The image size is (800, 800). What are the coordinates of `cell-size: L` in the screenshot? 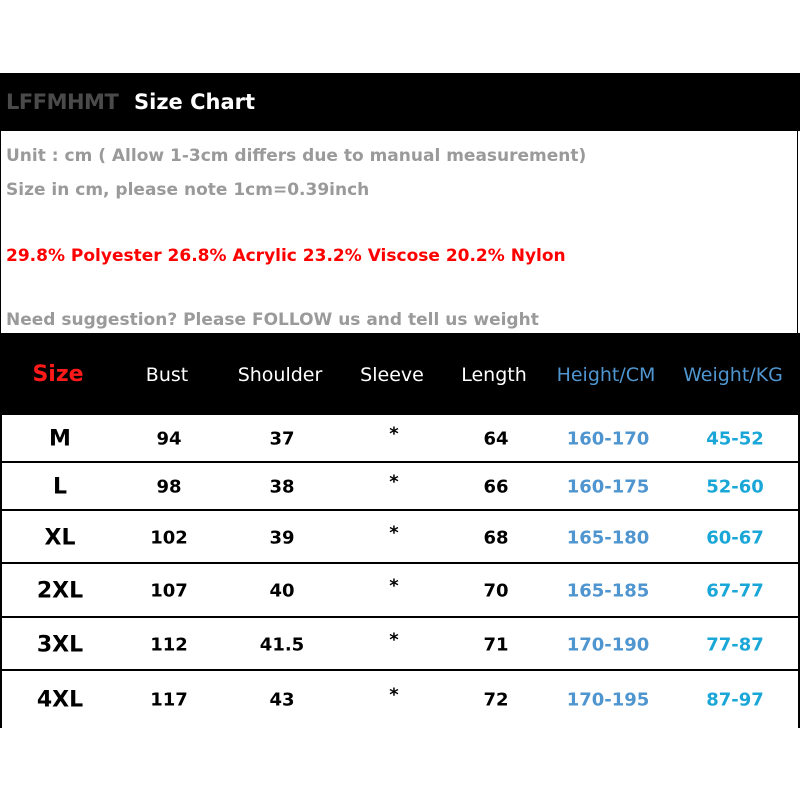 It's located at (60, 487).